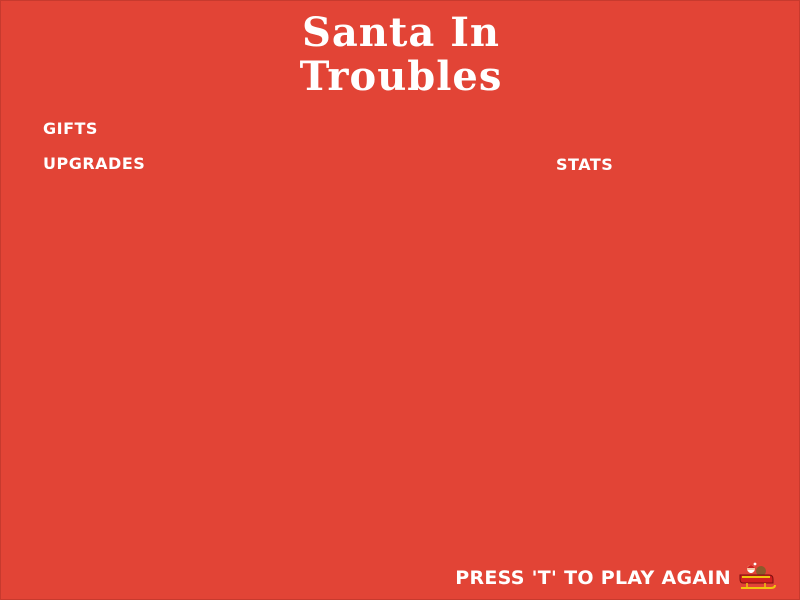 The width and height of the screenshot is (800, 600). I want to click on game-title-line-2: Troubles, so click(401, 76).